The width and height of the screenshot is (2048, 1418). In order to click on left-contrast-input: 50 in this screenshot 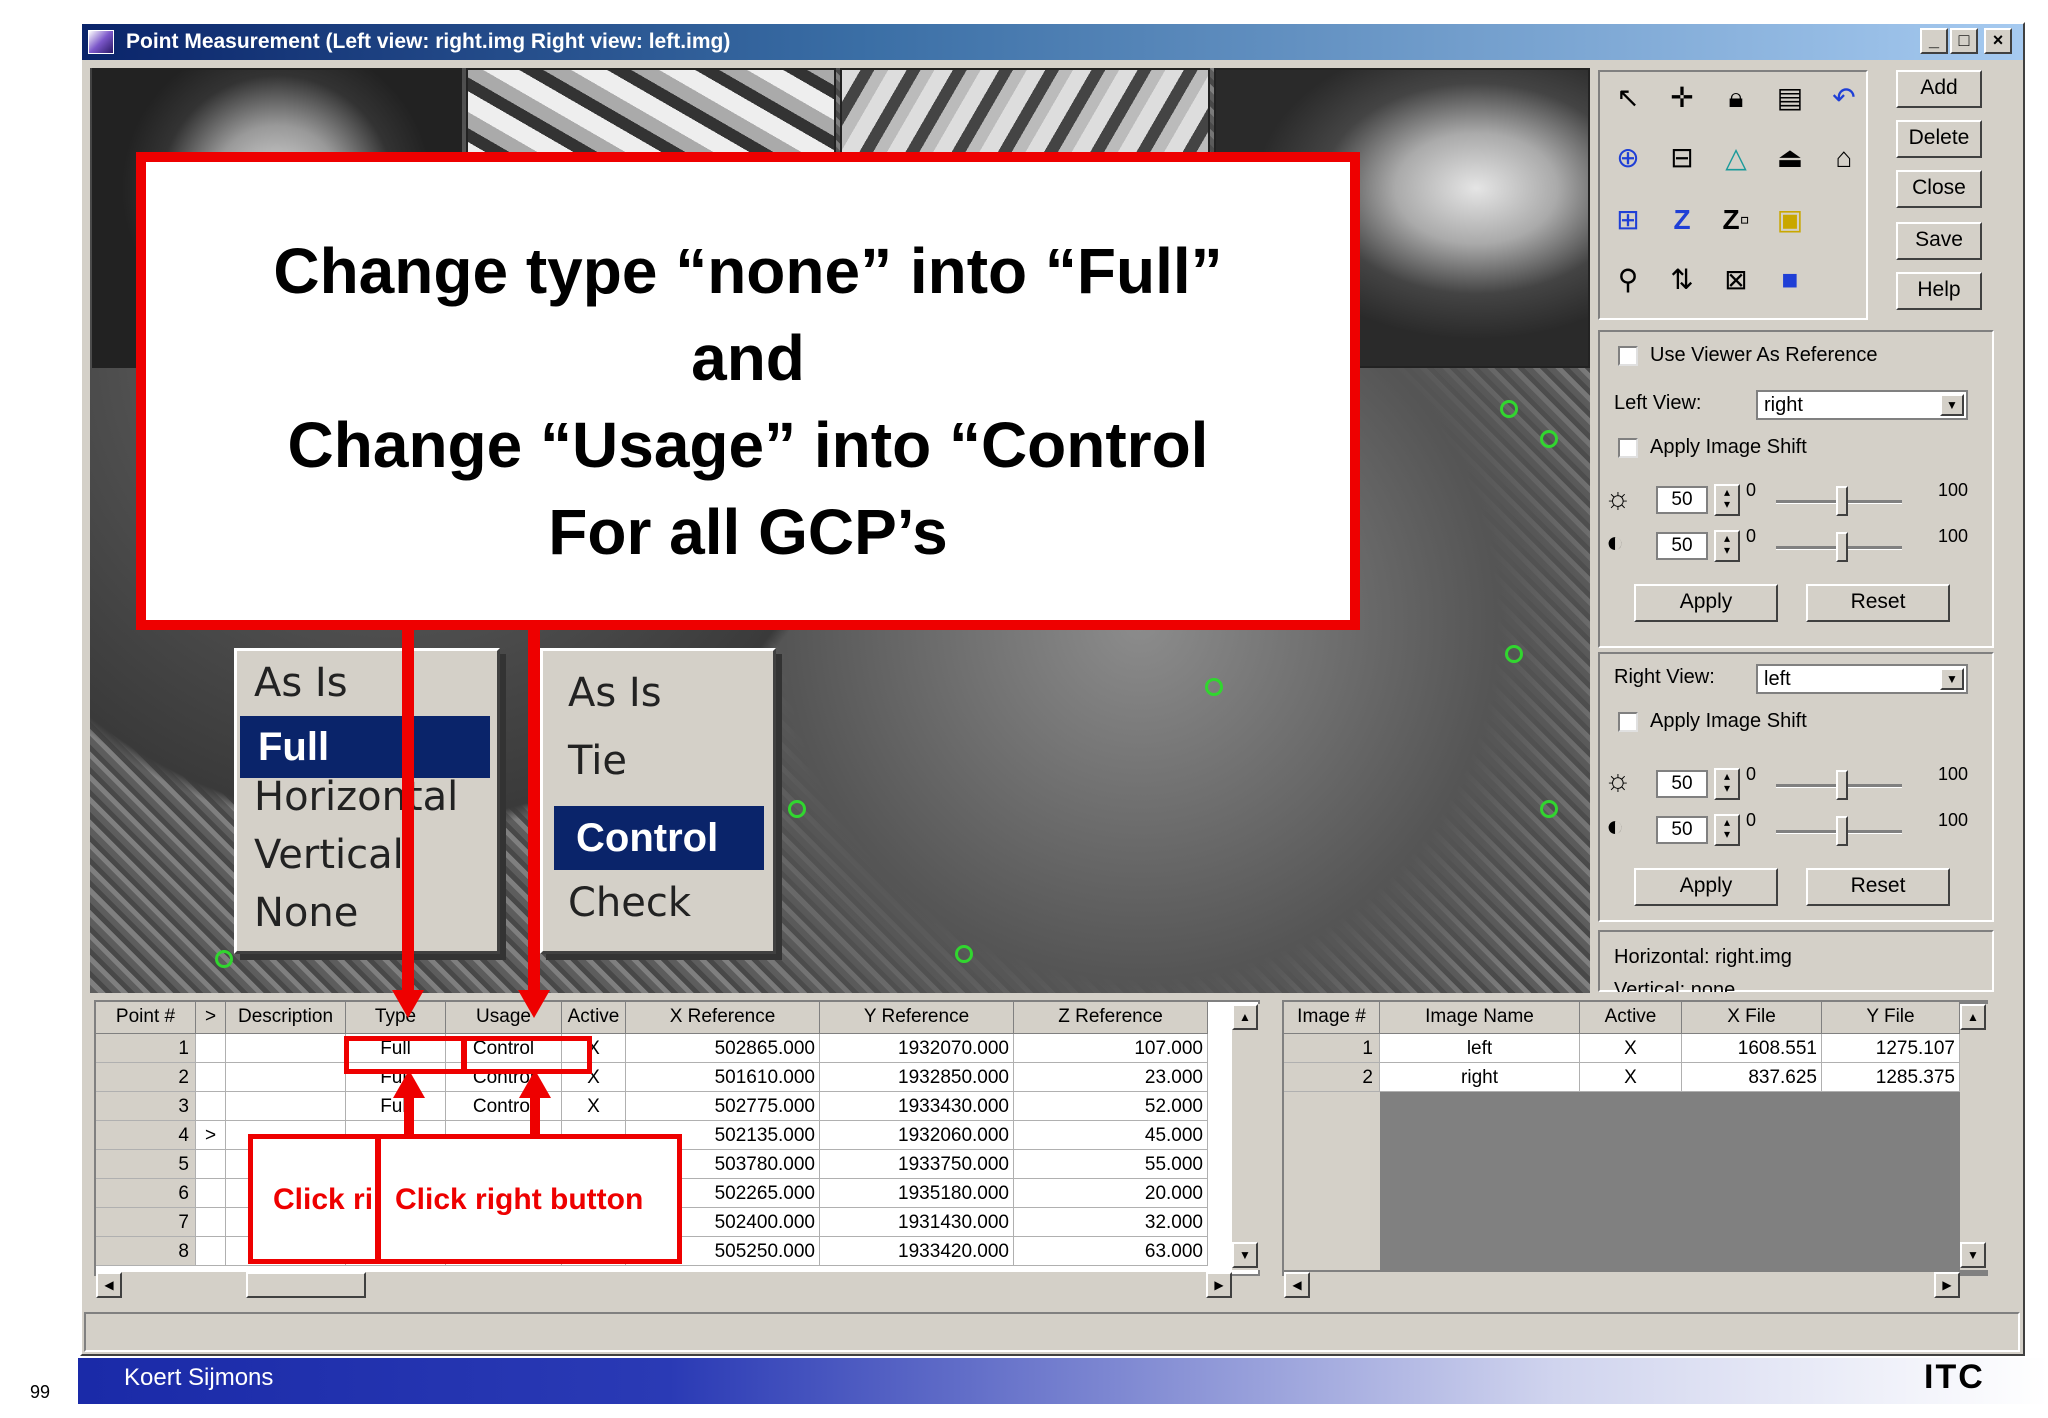, I will do `click(1682, 546)`.